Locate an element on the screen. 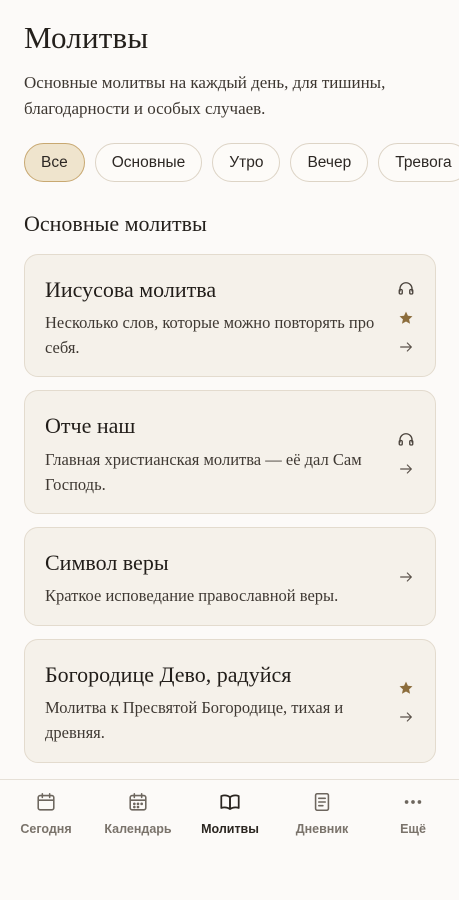  prayer-title: Иисусова молитва is located at coordinates (131, 289).